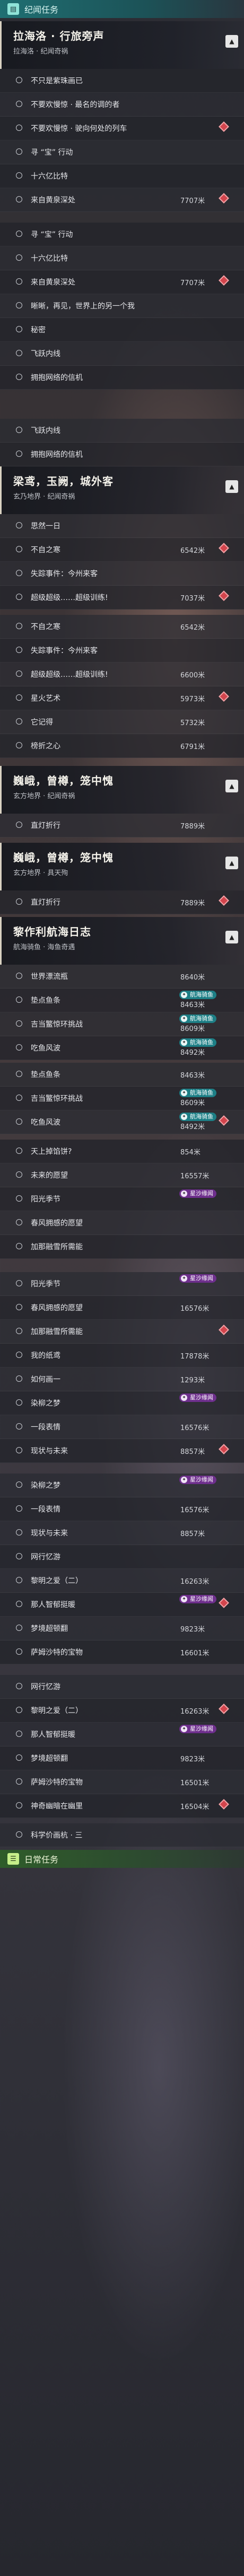  Describe the element at coordinates (198, 1117) in the screenshot. I see `quest-tag-badge: ✦ 航海骑鱼` at that location.